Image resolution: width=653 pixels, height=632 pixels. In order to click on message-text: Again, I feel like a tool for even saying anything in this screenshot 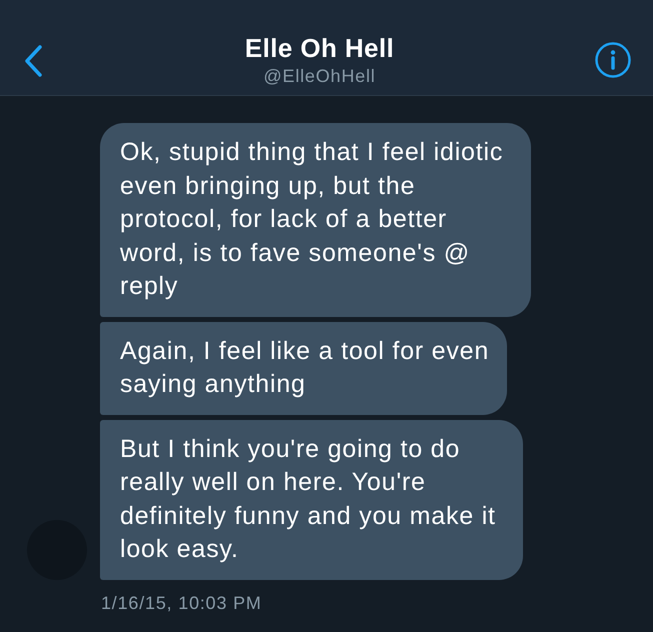, I will do `click(305, 368)`.